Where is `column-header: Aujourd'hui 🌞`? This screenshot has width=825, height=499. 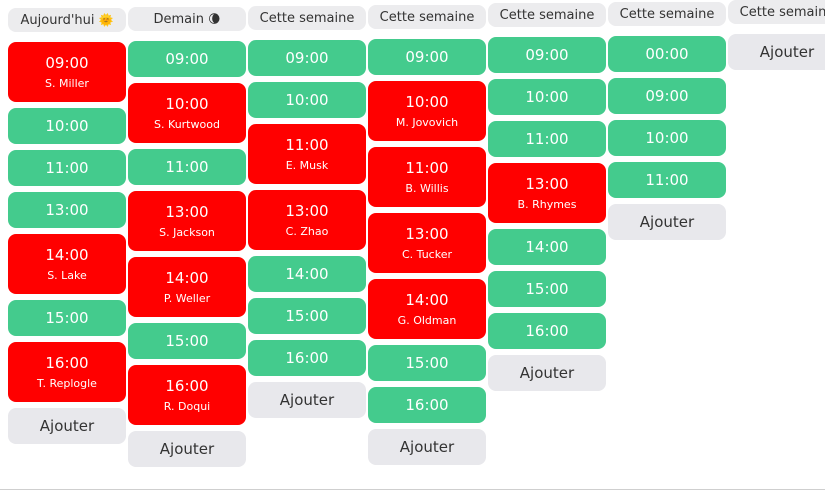 column-header: Aujourd'hui 🌞 is located at coordinates (67, 20).